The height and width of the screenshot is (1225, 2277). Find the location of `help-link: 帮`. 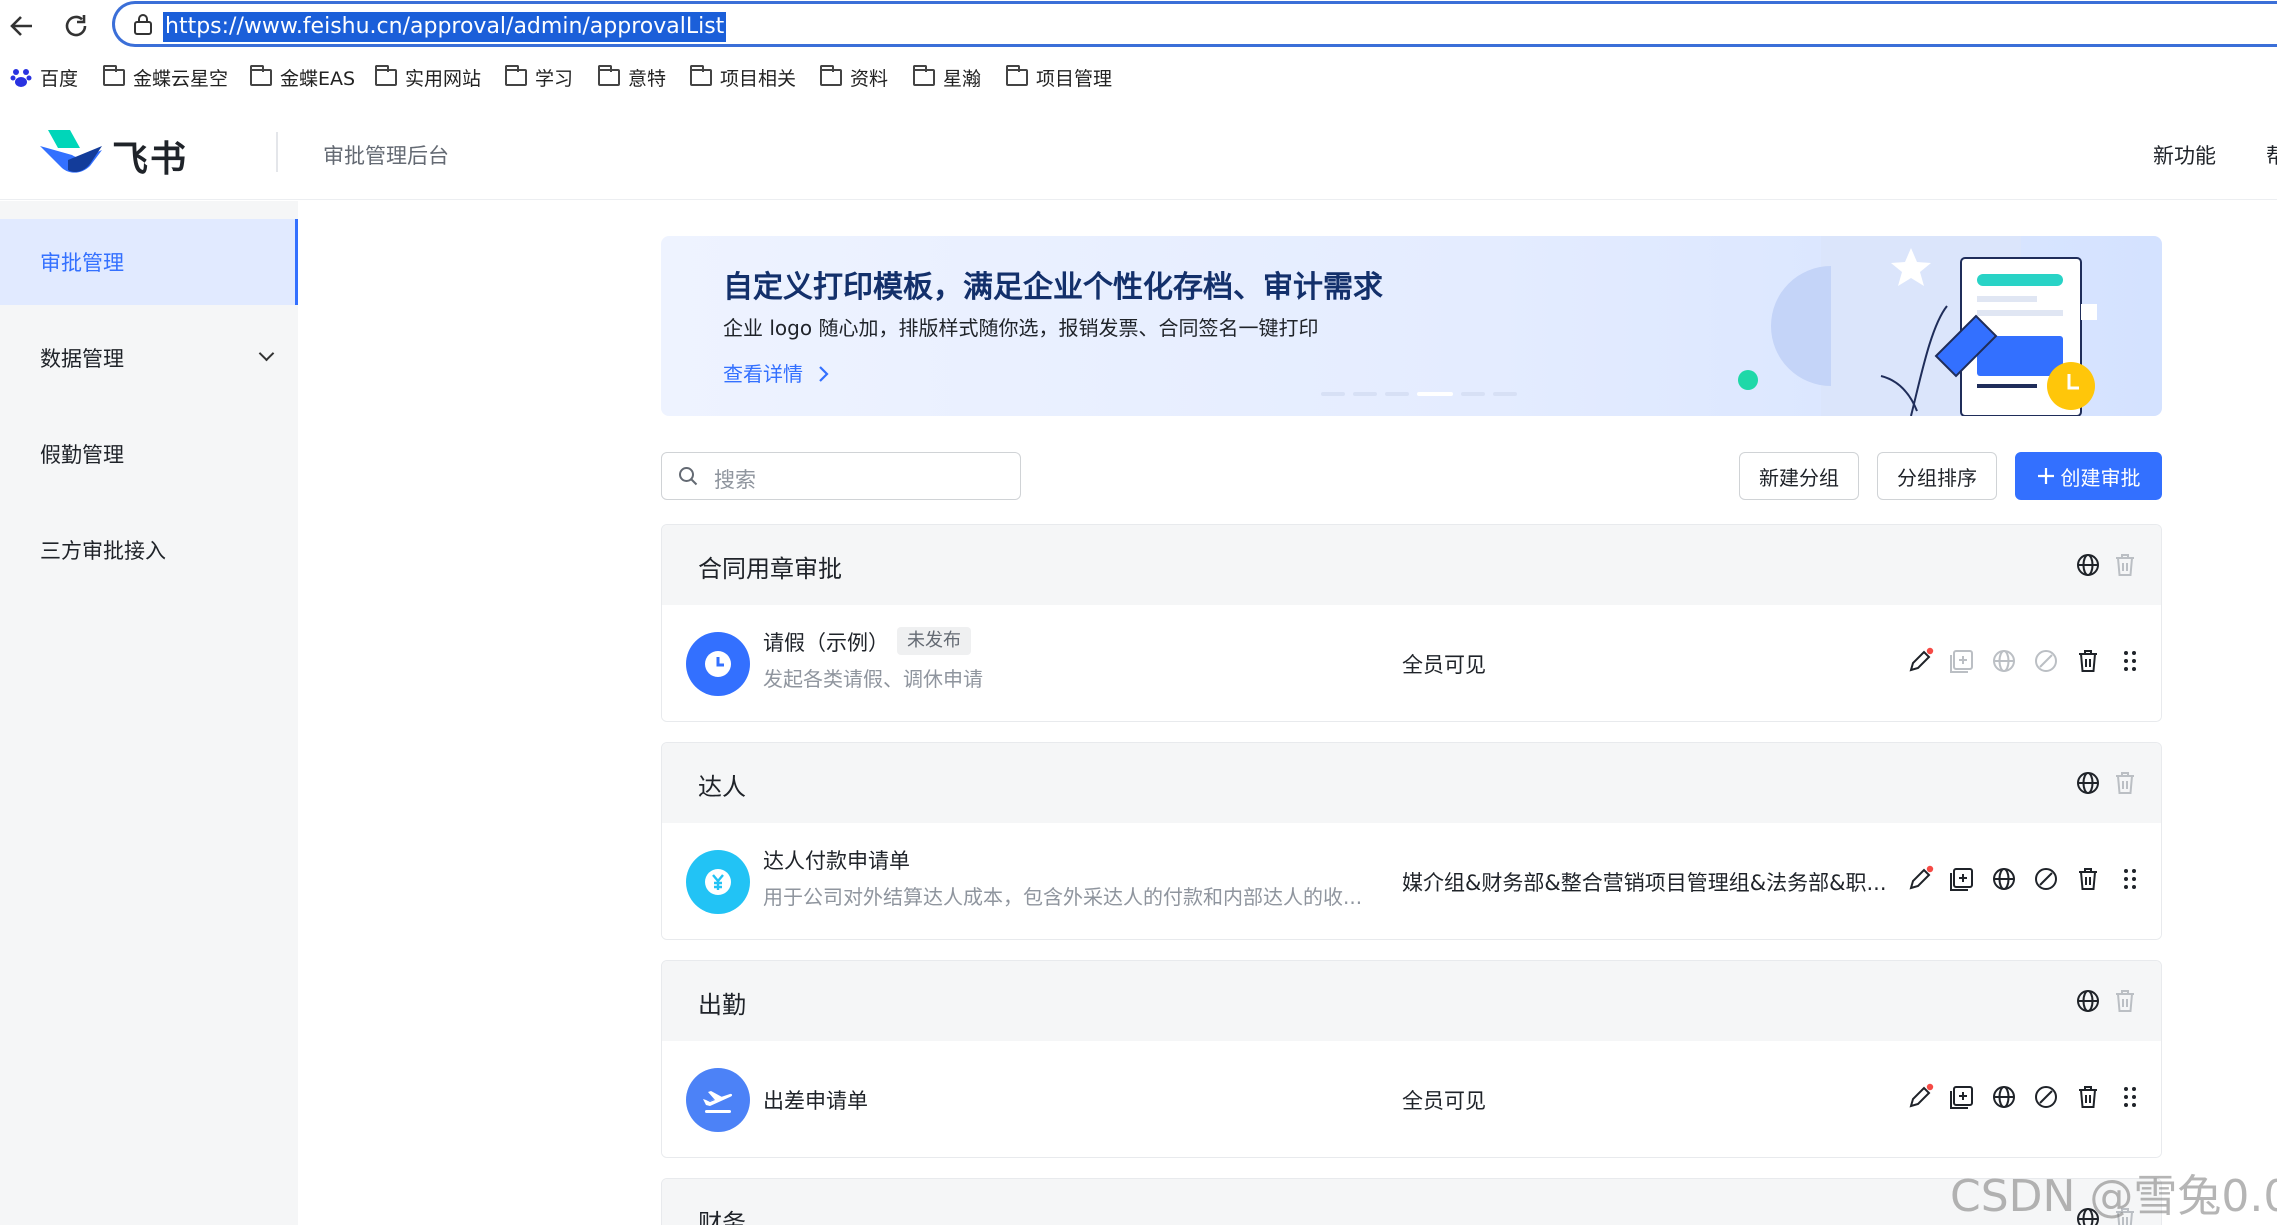

help-link: 帮 is located at coordinates (2271, 155).